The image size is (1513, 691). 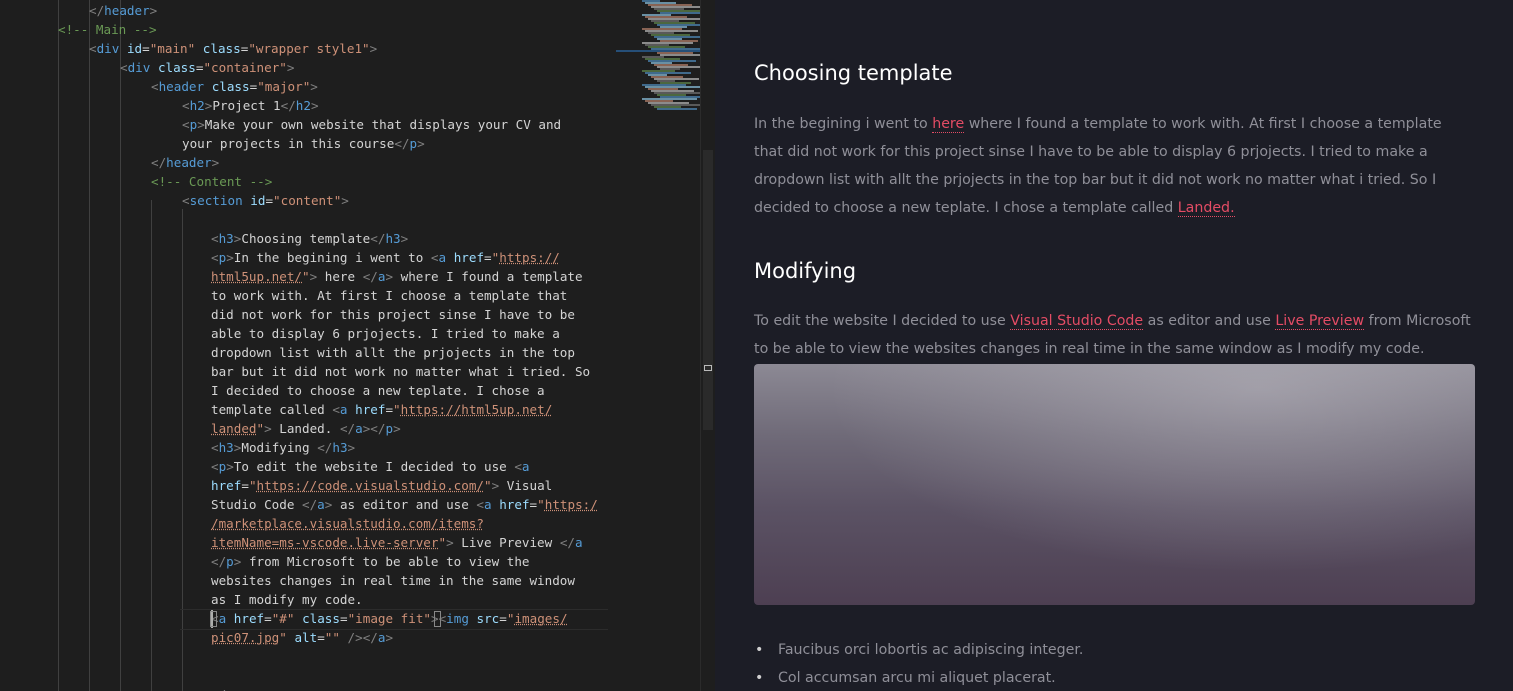 I want to click on code-line: your projects in this course</p>, so click(x=303, y=143).